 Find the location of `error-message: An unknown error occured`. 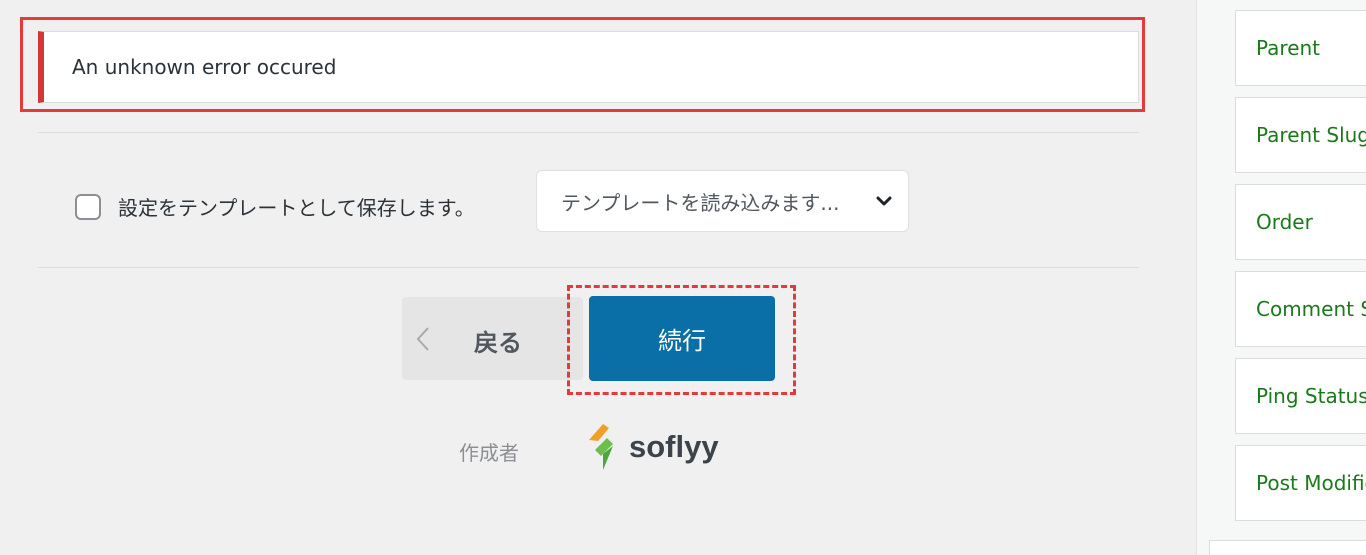

error-message: An unknown error occured is located at coordinates (204, 67).